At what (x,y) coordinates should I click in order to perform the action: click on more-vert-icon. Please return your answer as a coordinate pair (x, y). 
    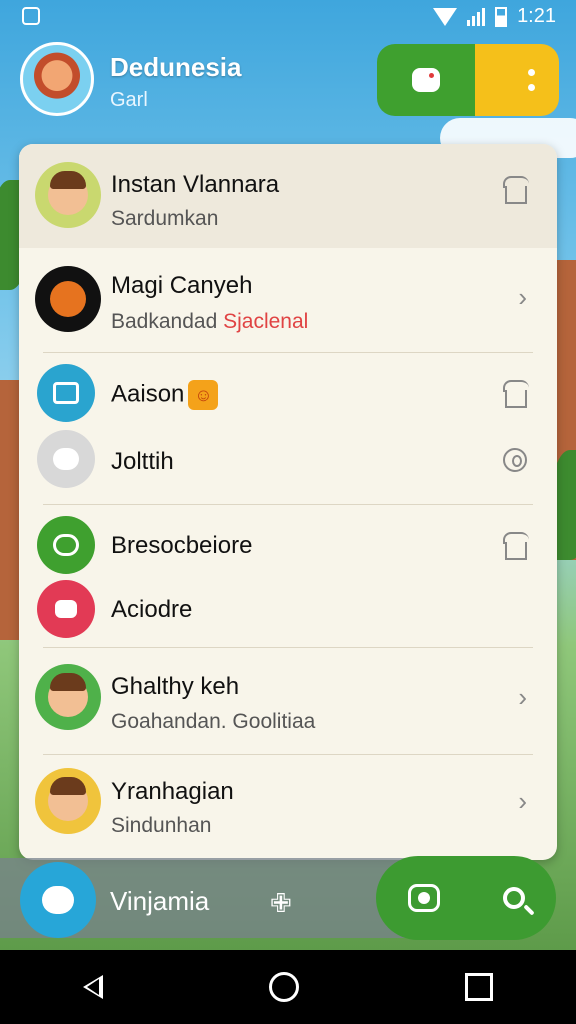
    Looking at the image, I should click on (531, 80).